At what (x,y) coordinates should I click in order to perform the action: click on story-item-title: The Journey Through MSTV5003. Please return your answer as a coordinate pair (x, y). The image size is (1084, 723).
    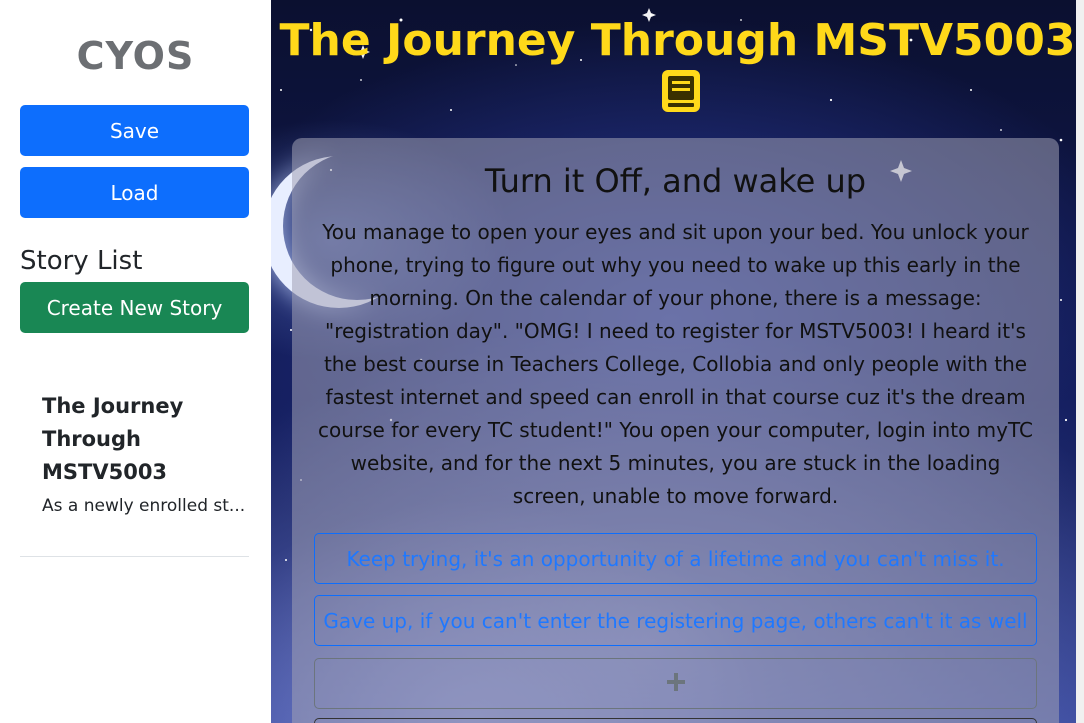
    Looking at the image, I should click on (113, 439).